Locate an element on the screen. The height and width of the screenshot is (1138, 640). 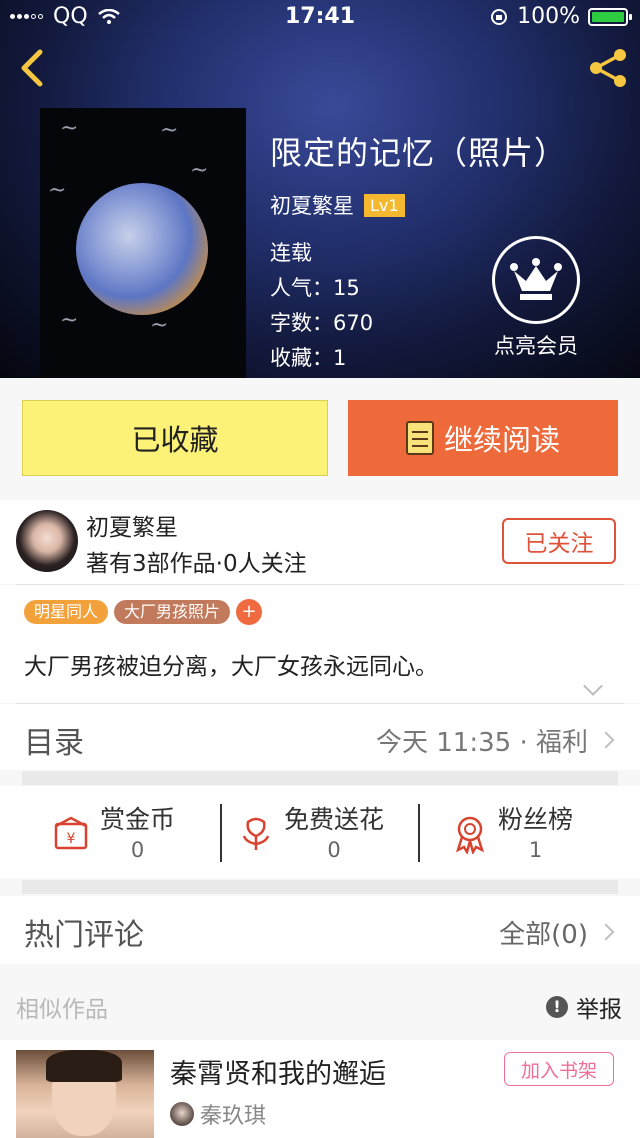
tag-list: 明星同人 大厂男孩照片 + is located at coordinates (143, 612).